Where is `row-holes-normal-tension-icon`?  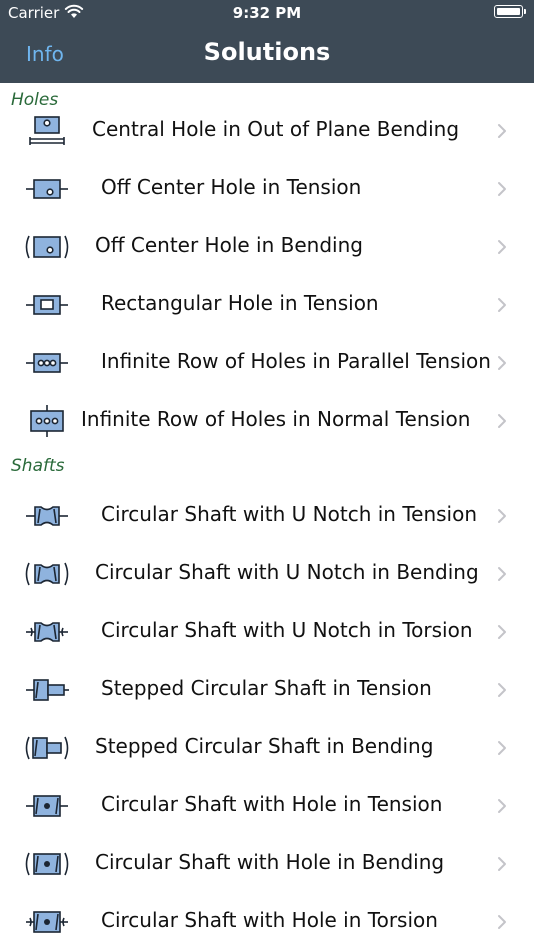
row-holes-normal-tension-icon is located at coordinates (47, 421).